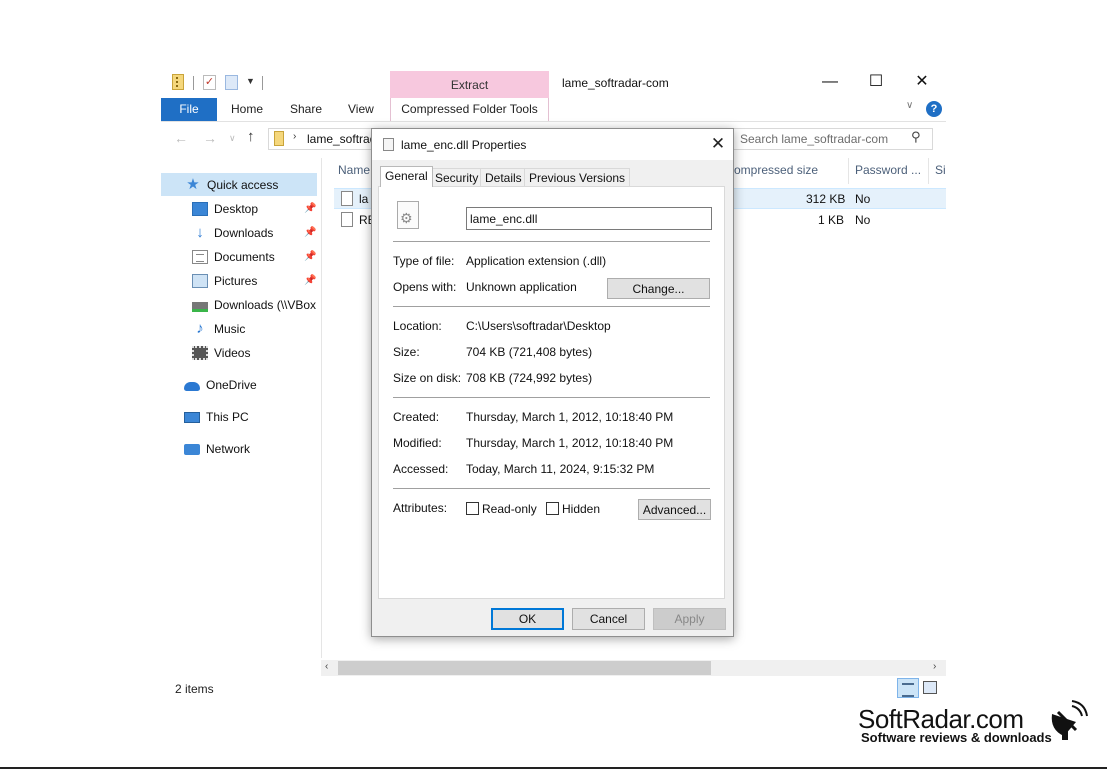  I want to click on text-file-icon, so click(347, 219).